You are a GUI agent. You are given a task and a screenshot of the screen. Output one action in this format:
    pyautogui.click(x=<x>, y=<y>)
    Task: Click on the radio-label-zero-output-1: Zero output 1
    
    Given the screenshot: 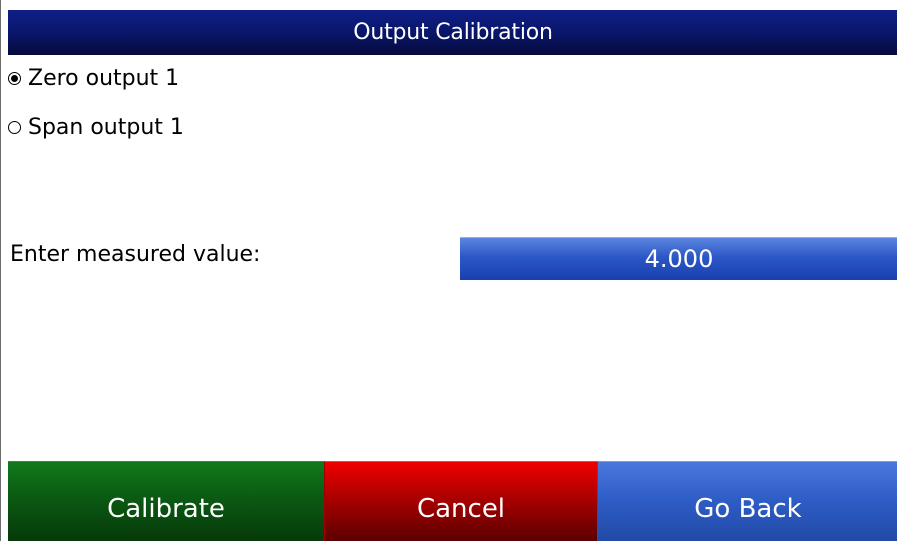 What is the action you would take?
    pyautogui.click(x=104, y=78)
    